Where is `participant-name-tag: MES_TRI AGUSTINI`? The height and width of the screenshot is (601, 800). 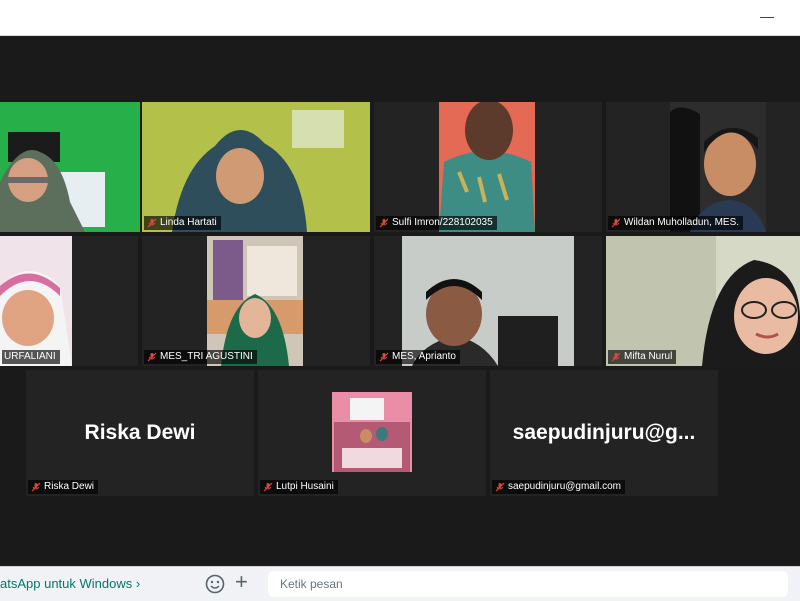 participant-name-tag: MES_TRI AGUSTINI is located at coordinates (200, 357).